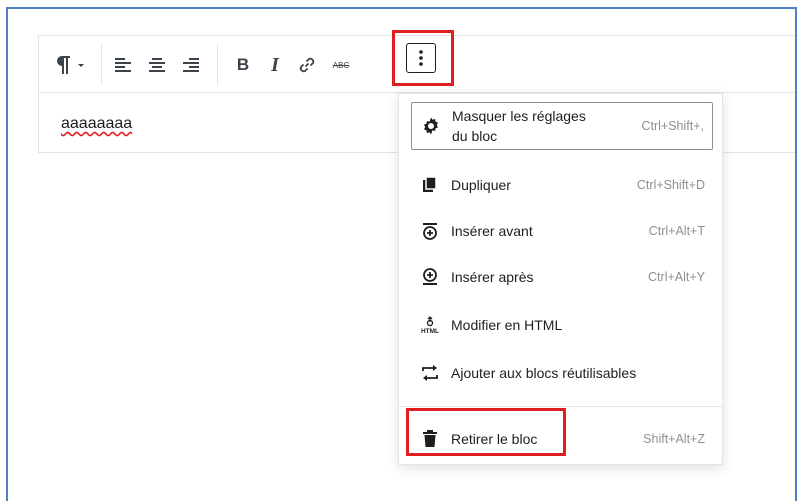  Describe the element at coordinates (430, 185) in the screenshot. I see `duplicate-icon` at that location.